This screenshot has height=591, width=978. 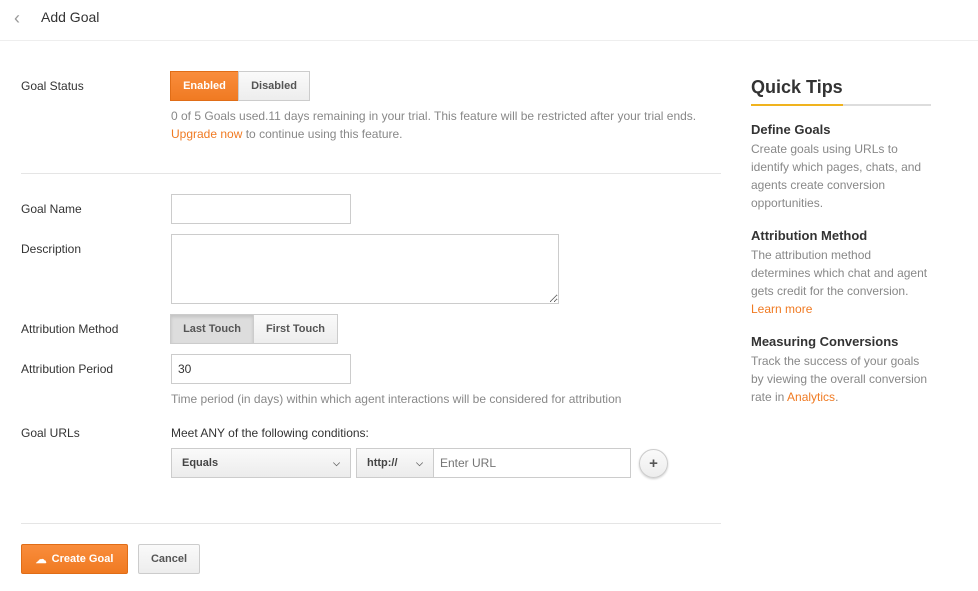 What do you see at coordinates (82, 559) in the screenshot?
I see `create-goal-label: Create Goal` at bounding box center [82, 559].